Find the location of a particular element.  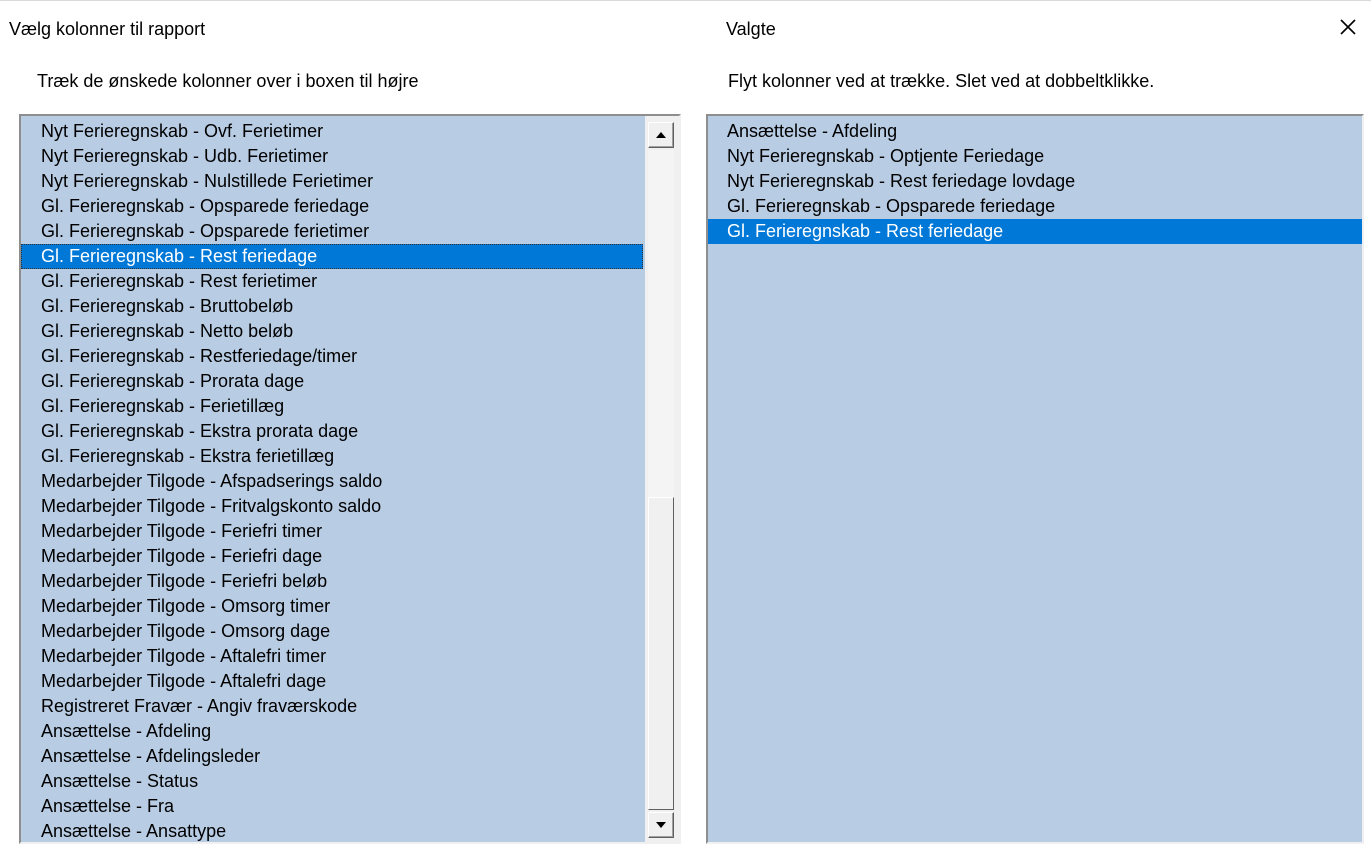

left-panel-title: Vælg kolonner til rapport is located at coordinates (107, 29).